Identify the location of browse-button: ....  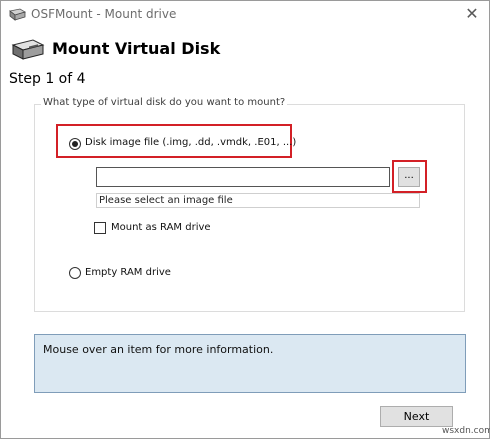
(409, 177).